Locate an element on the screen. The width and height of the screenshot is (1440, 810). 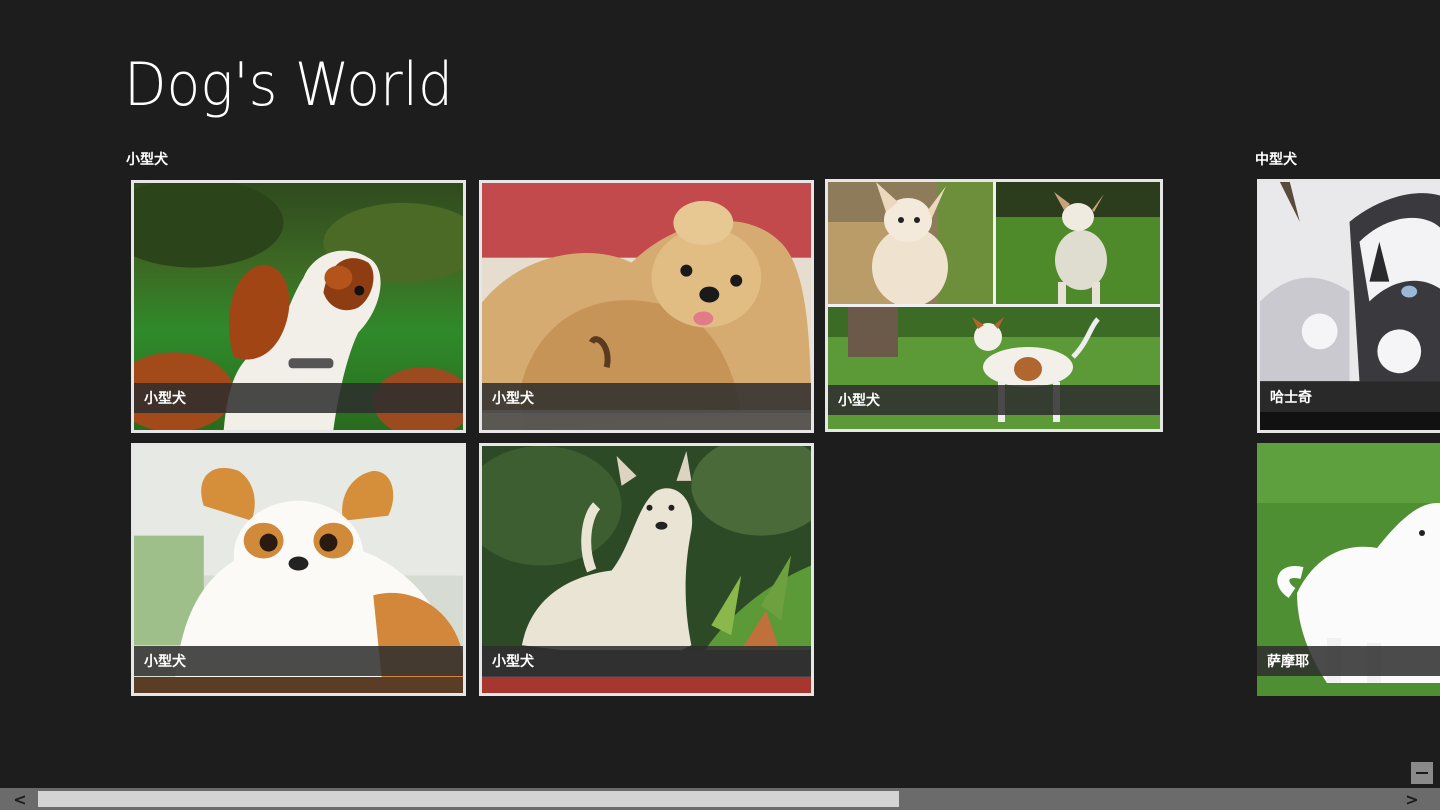
tile-caption: 哈士奇 is located at coordinates (1350, 397).